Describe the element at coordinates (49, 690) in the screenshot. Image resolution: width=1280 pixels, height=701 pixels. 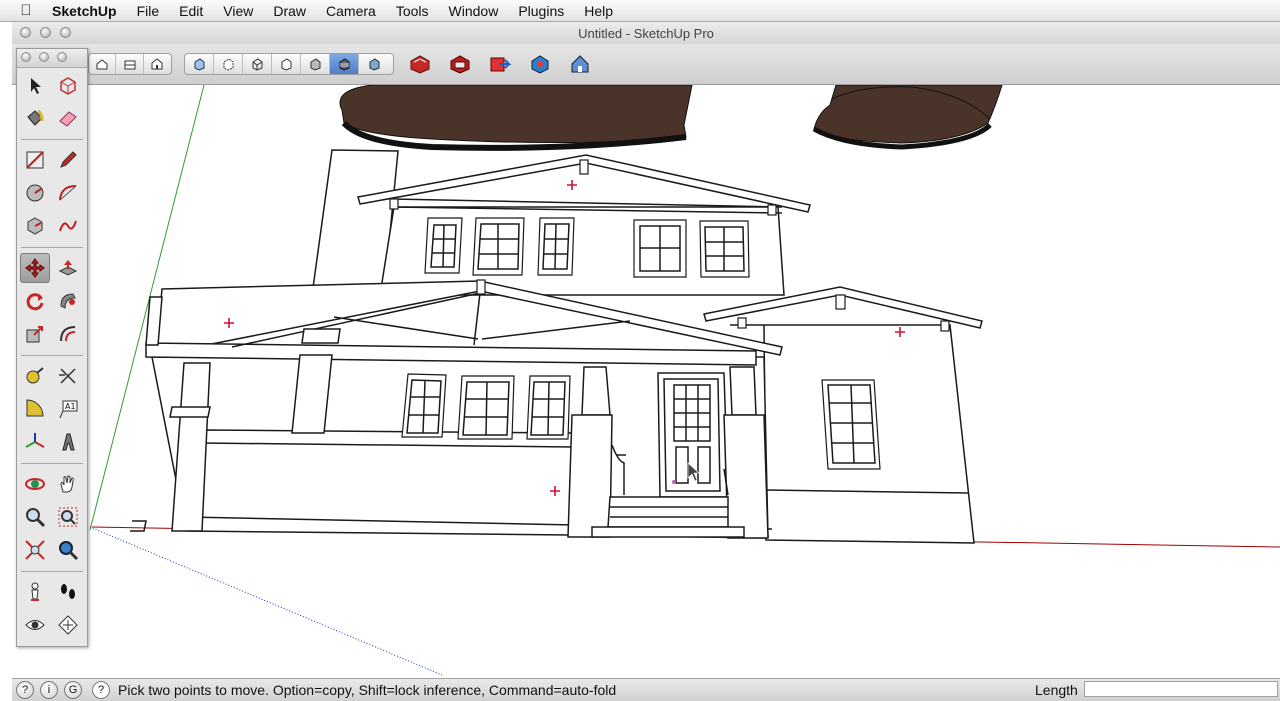
I see `credits-icon: i` at that location.